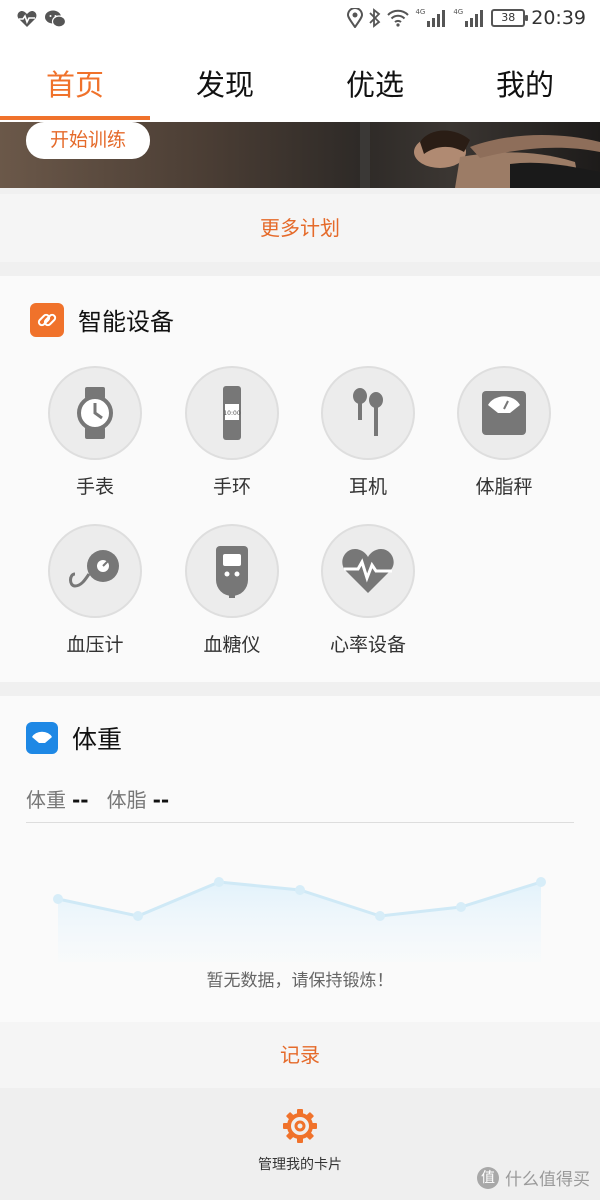  I want to click on band-display-text: 10:00, so click(231, 413).